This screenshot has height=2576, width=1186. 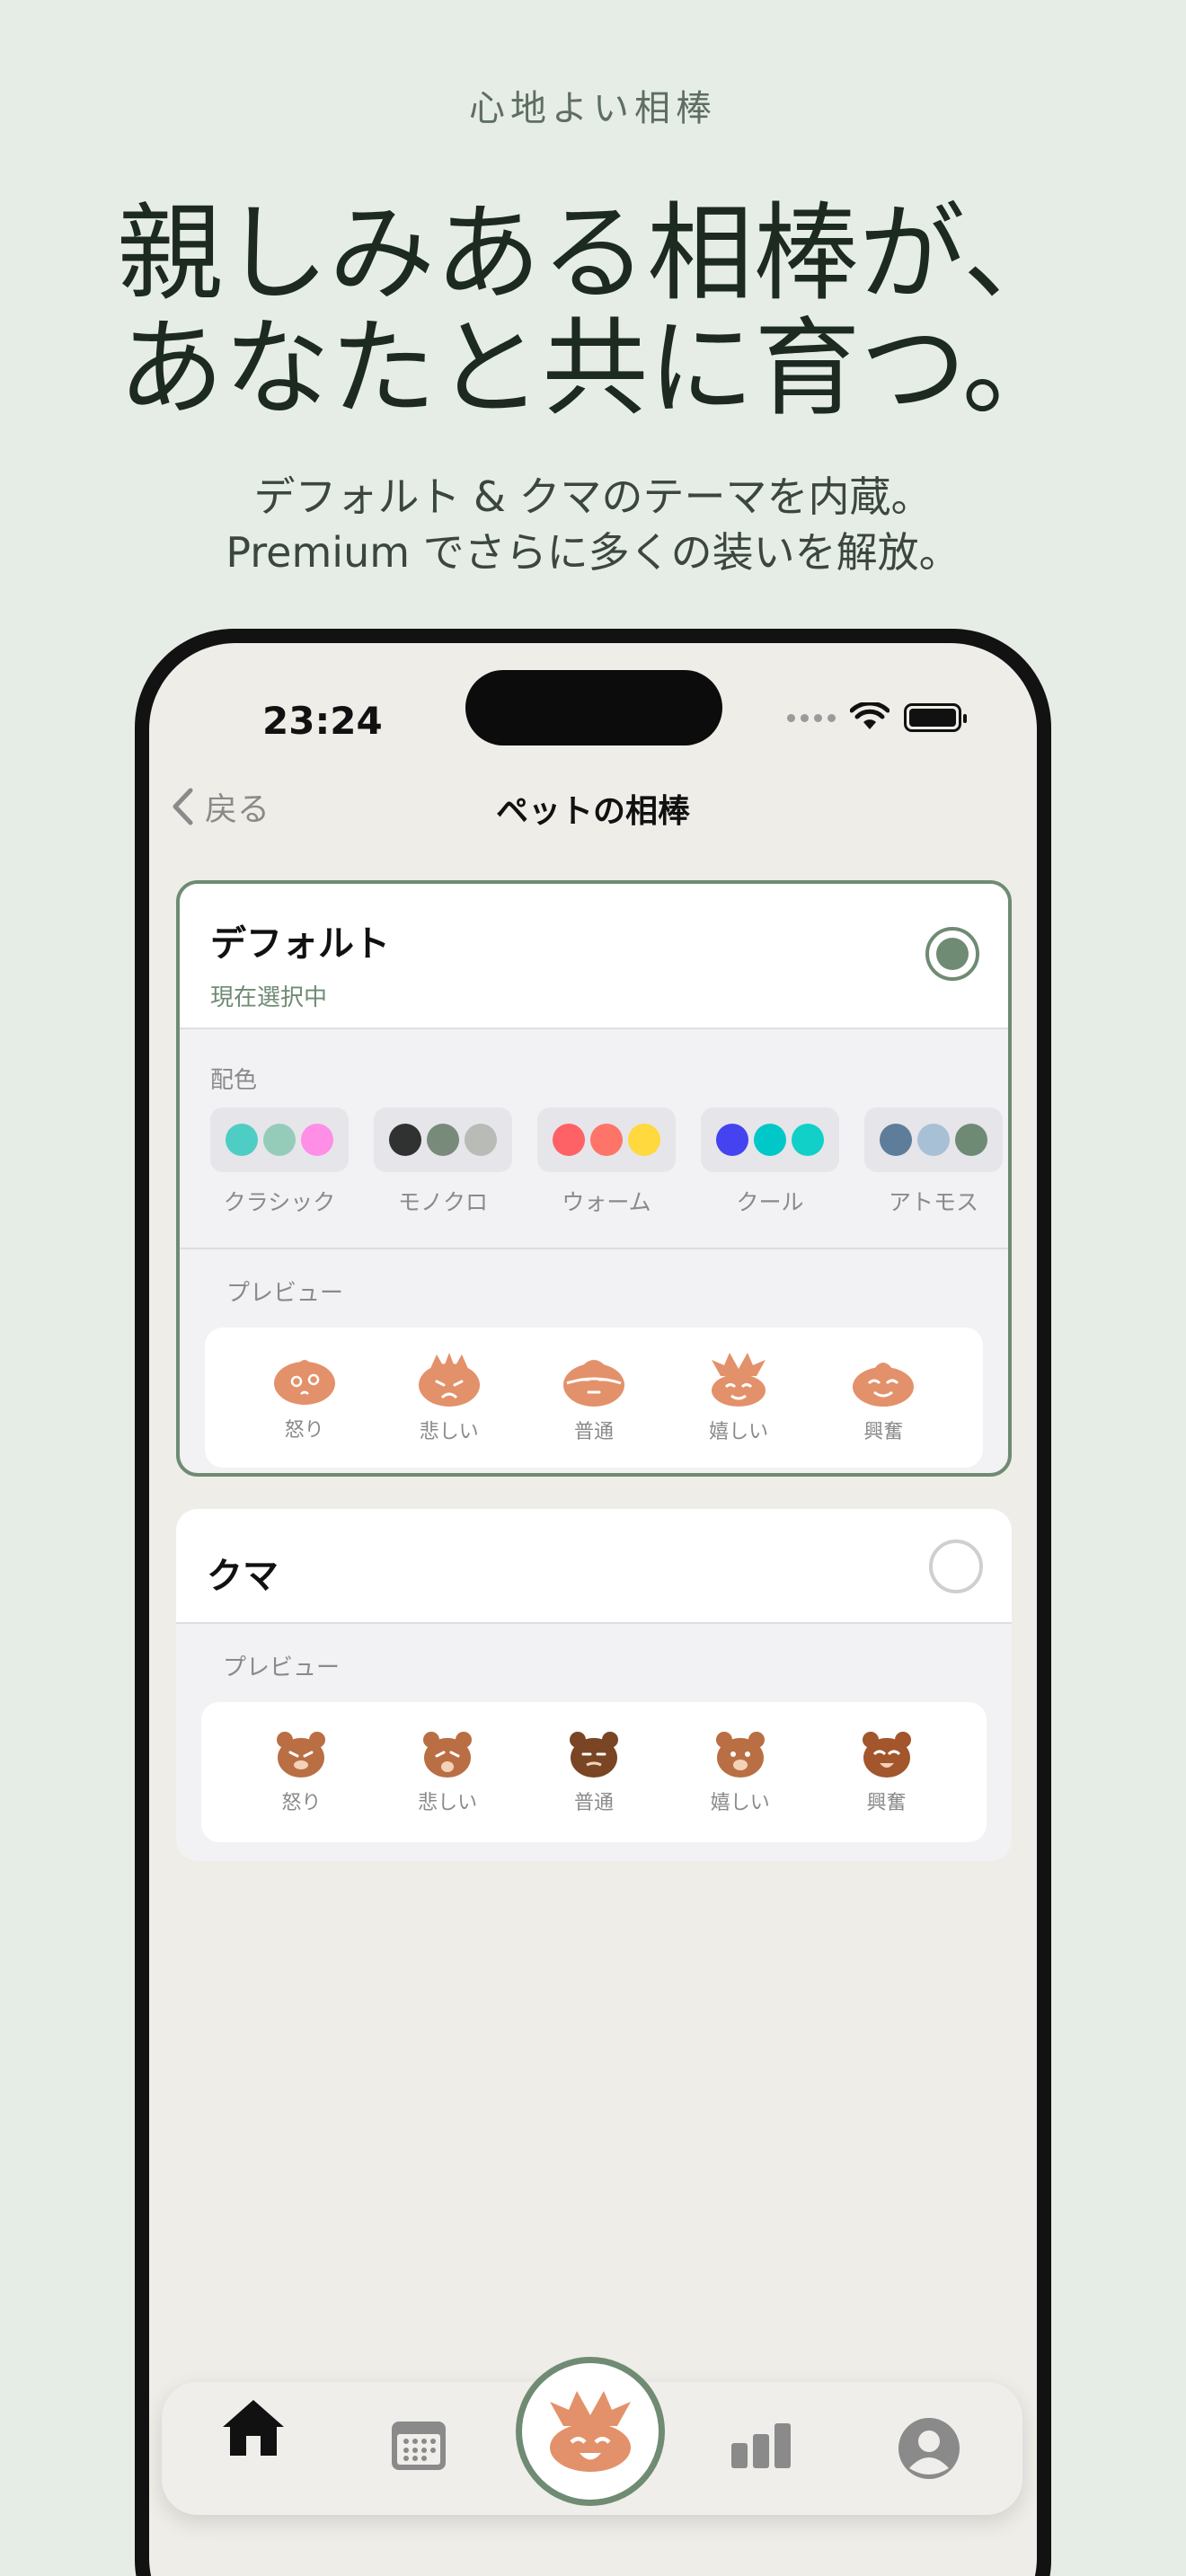 I want to click on home-icon, so click(x=253, y=2428).